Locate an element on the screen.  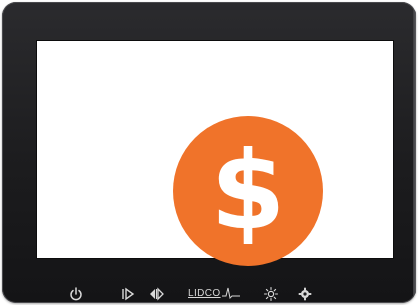
brightness-button is located at coordinates (271, 294).